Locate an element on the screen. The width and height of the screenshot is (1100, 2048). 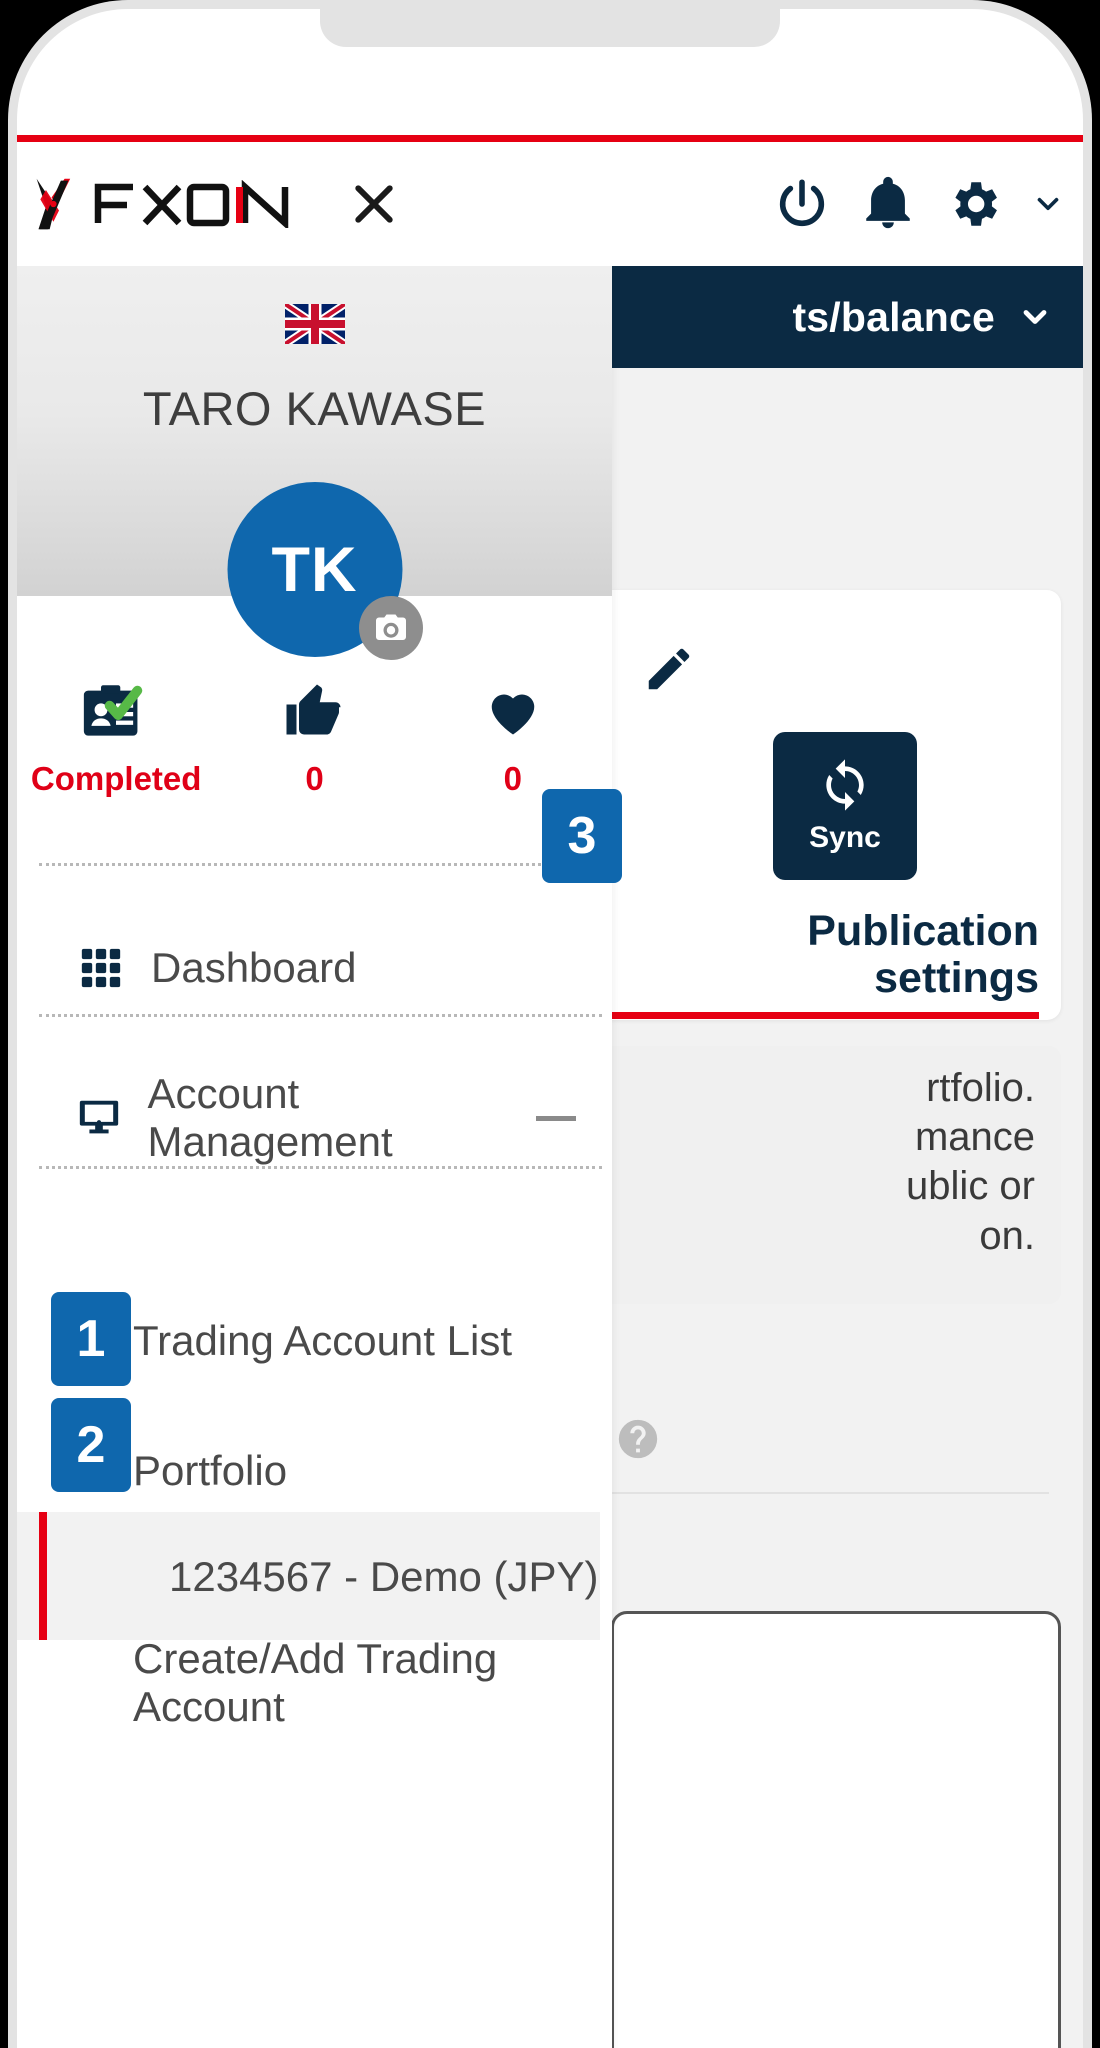
sidebar-subitem-label: Trading Account List is located at coordinates (322, 1340).